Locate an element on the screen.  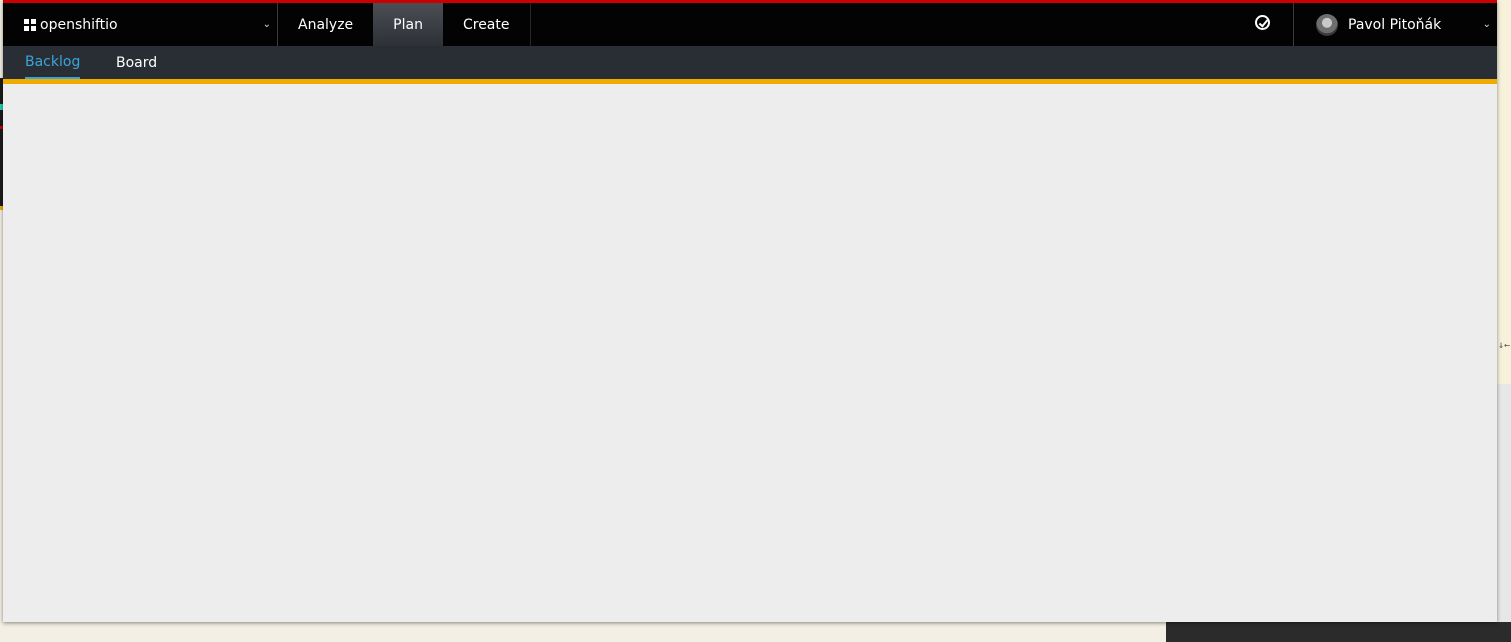
nav-tab-create: Create is located at coordinates (487, 24).